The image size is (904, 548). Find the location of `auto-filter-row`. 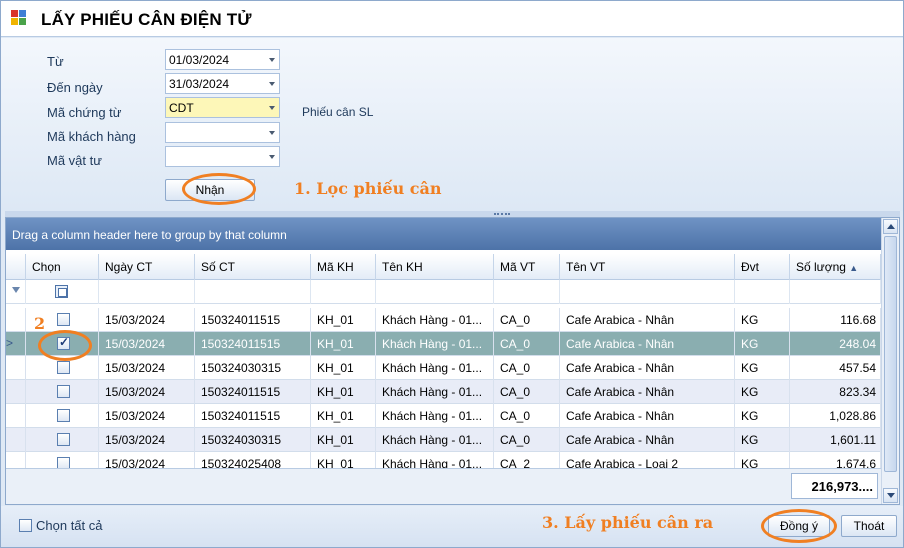

auto-filter-row is located at coordinates (443, 292).